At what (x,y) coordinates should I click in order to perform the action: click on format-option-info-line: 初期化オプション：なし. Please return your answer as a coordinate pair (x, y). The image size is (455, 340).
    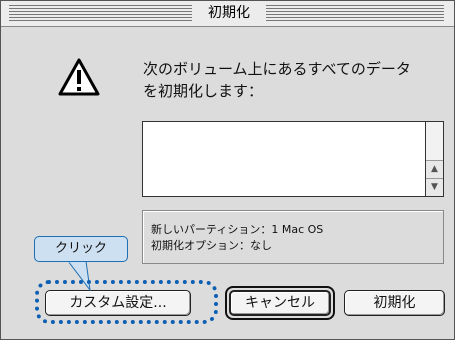
    Looking at the image, I should click on (211, 245).